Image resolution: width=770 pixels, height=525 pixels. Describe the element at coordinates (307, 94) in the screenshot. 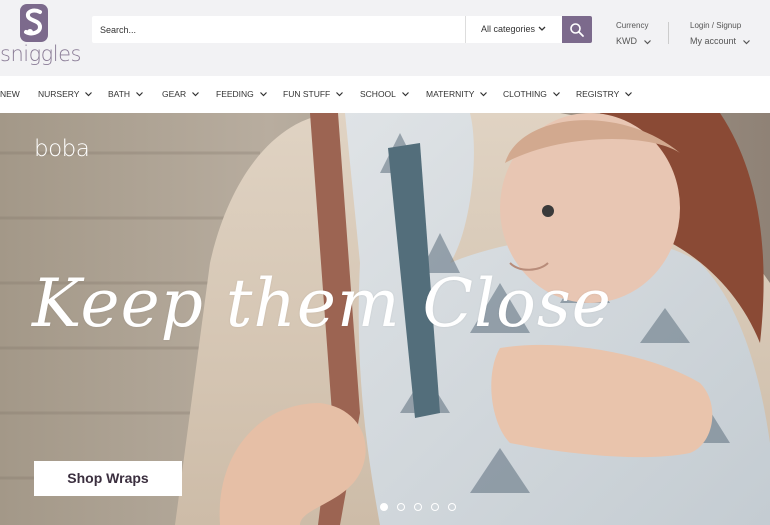

I see `nav-item-label: FUN STUFF` at that location.